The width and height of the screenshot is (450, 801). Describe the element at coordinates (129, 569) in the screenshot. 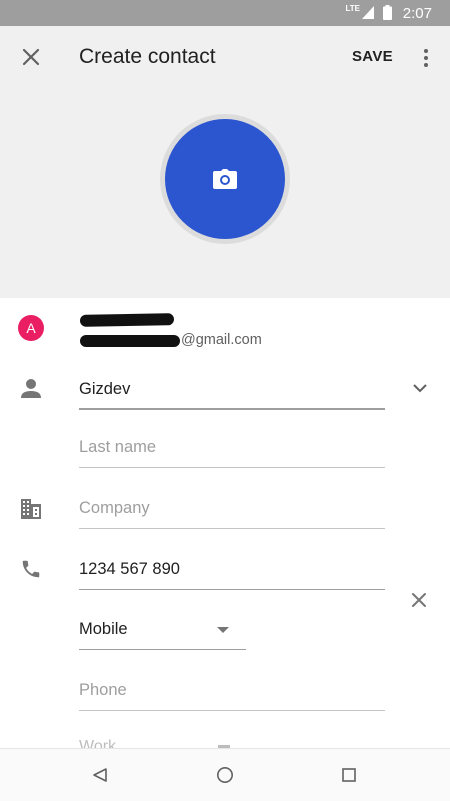

I see `phone-value: 1234 567 890` at that location.